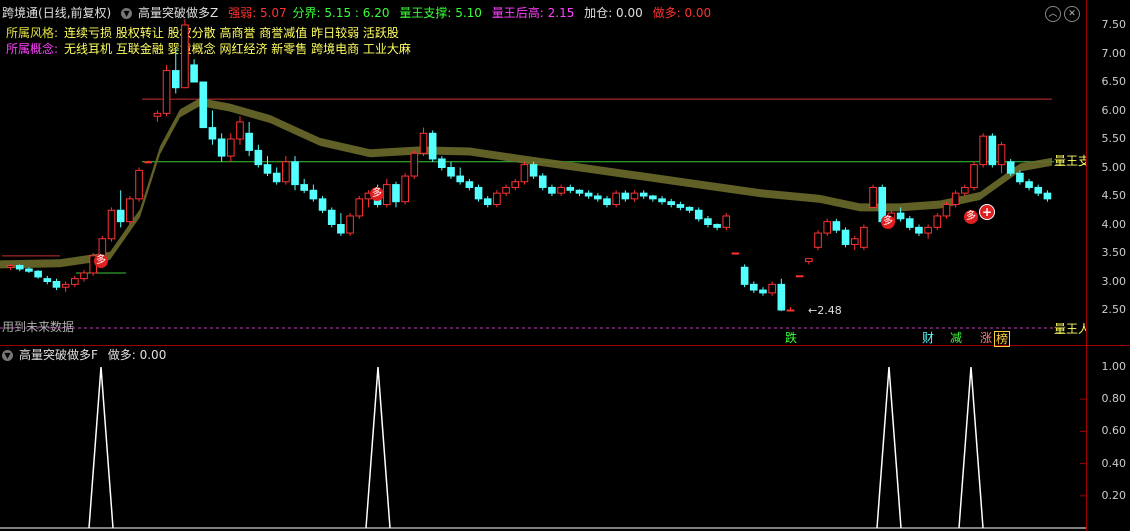 This screenshot has height=531, width=1130. Describe the element at coordinates (986, 338) in the screenshot. I see `tag-zhang: 涨` at that location.